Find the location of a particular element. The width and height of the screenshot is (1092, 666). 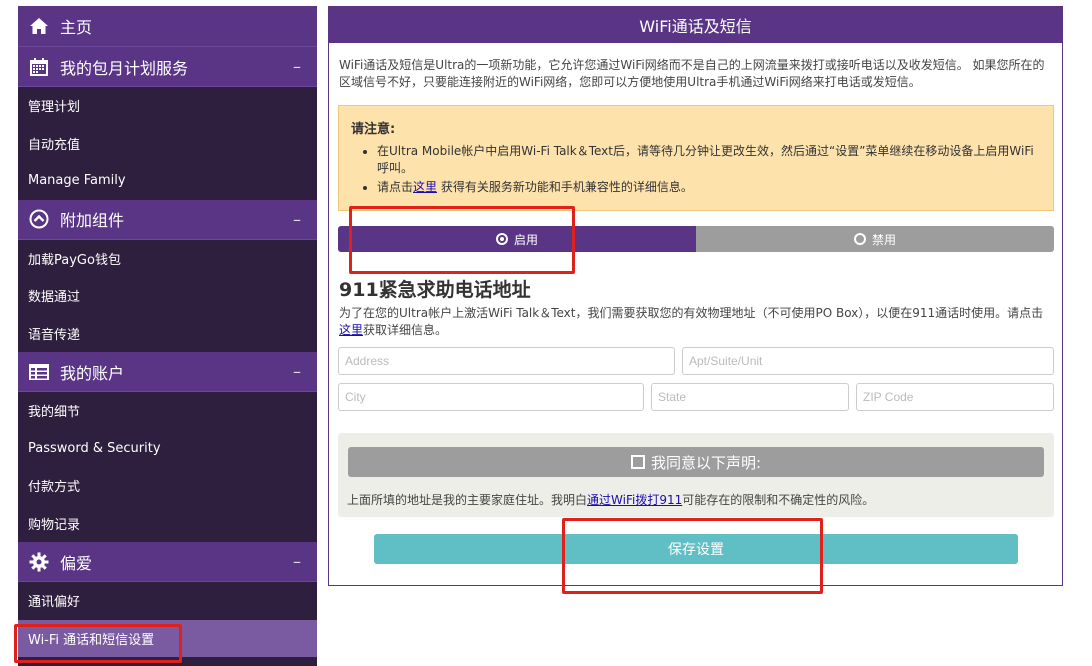

sidebar-item-purchase-history: 购物记录 is located at coordinates (167, 523).